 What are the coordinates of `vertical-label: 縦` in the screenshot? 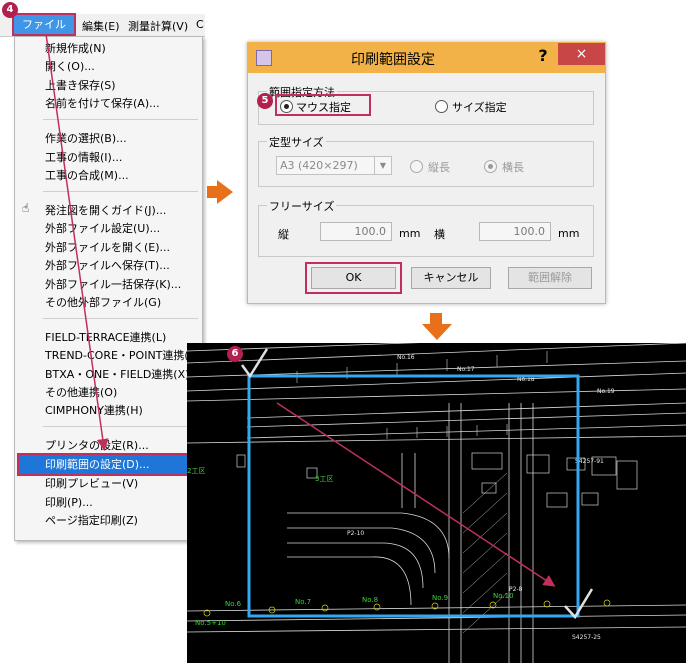 It's located at (283, 234).